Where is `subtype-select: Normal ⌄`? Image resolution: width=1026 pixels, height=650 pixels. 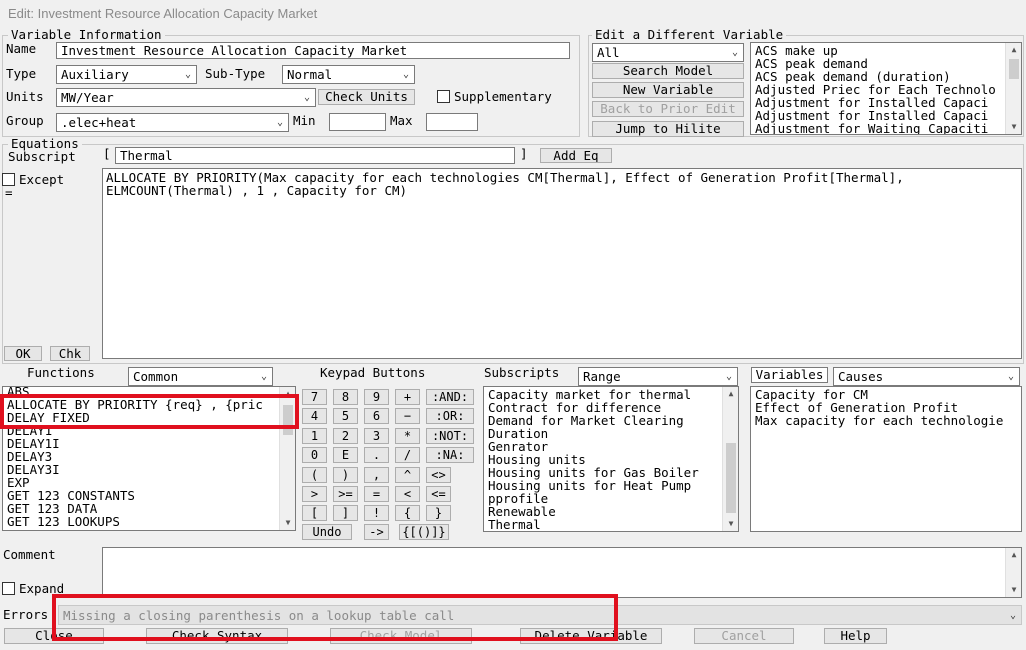
subtype-select: Normal ⌄ is located at coordinates (348, 74).